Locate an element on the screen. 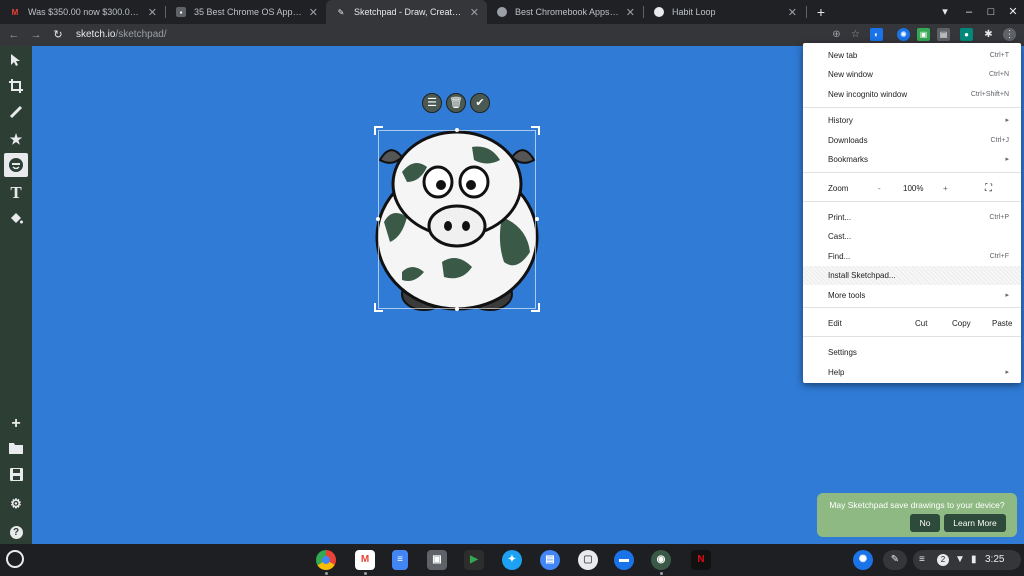 The width and height of the screenshot is (1024, 576). address-bar: sketch.io/sketchpad/ is located at coordinates (436, 35).